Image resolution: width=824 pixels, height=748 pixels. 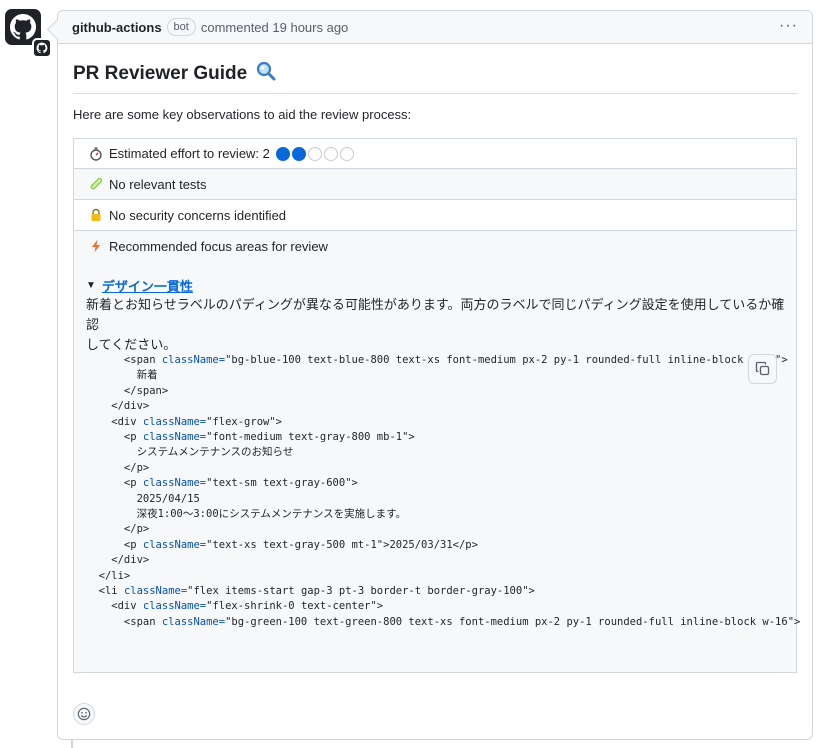 What do you see at coordinates (160, 73) in the screenshot?
I see `guide-title: PR Reviewer Guide` at bounding box center [160, 73].